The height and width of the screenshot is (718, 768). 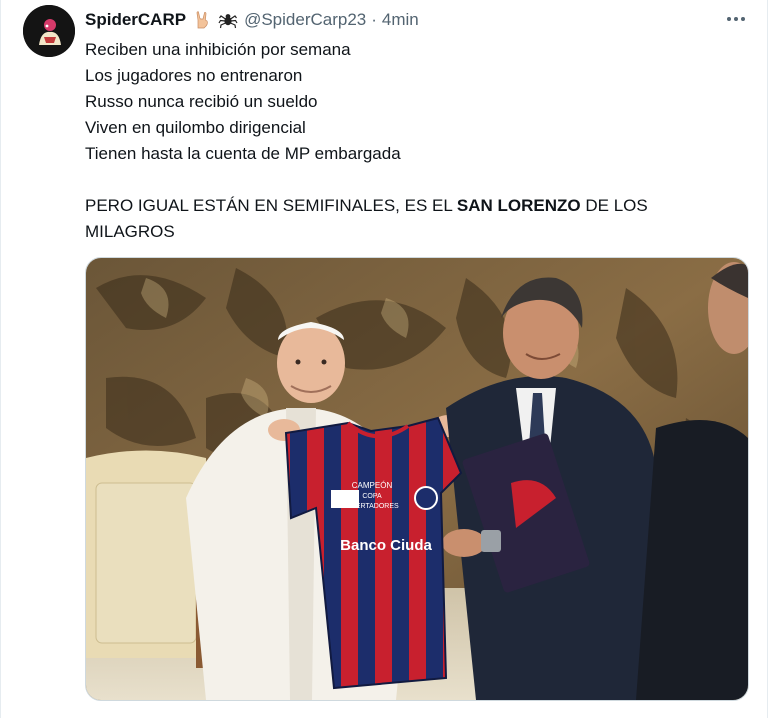 I want to click on closing-prefix: PERO IGUAL ESTÁN EN SEMIFINALES, ES EL, so click(x=271, y=205).